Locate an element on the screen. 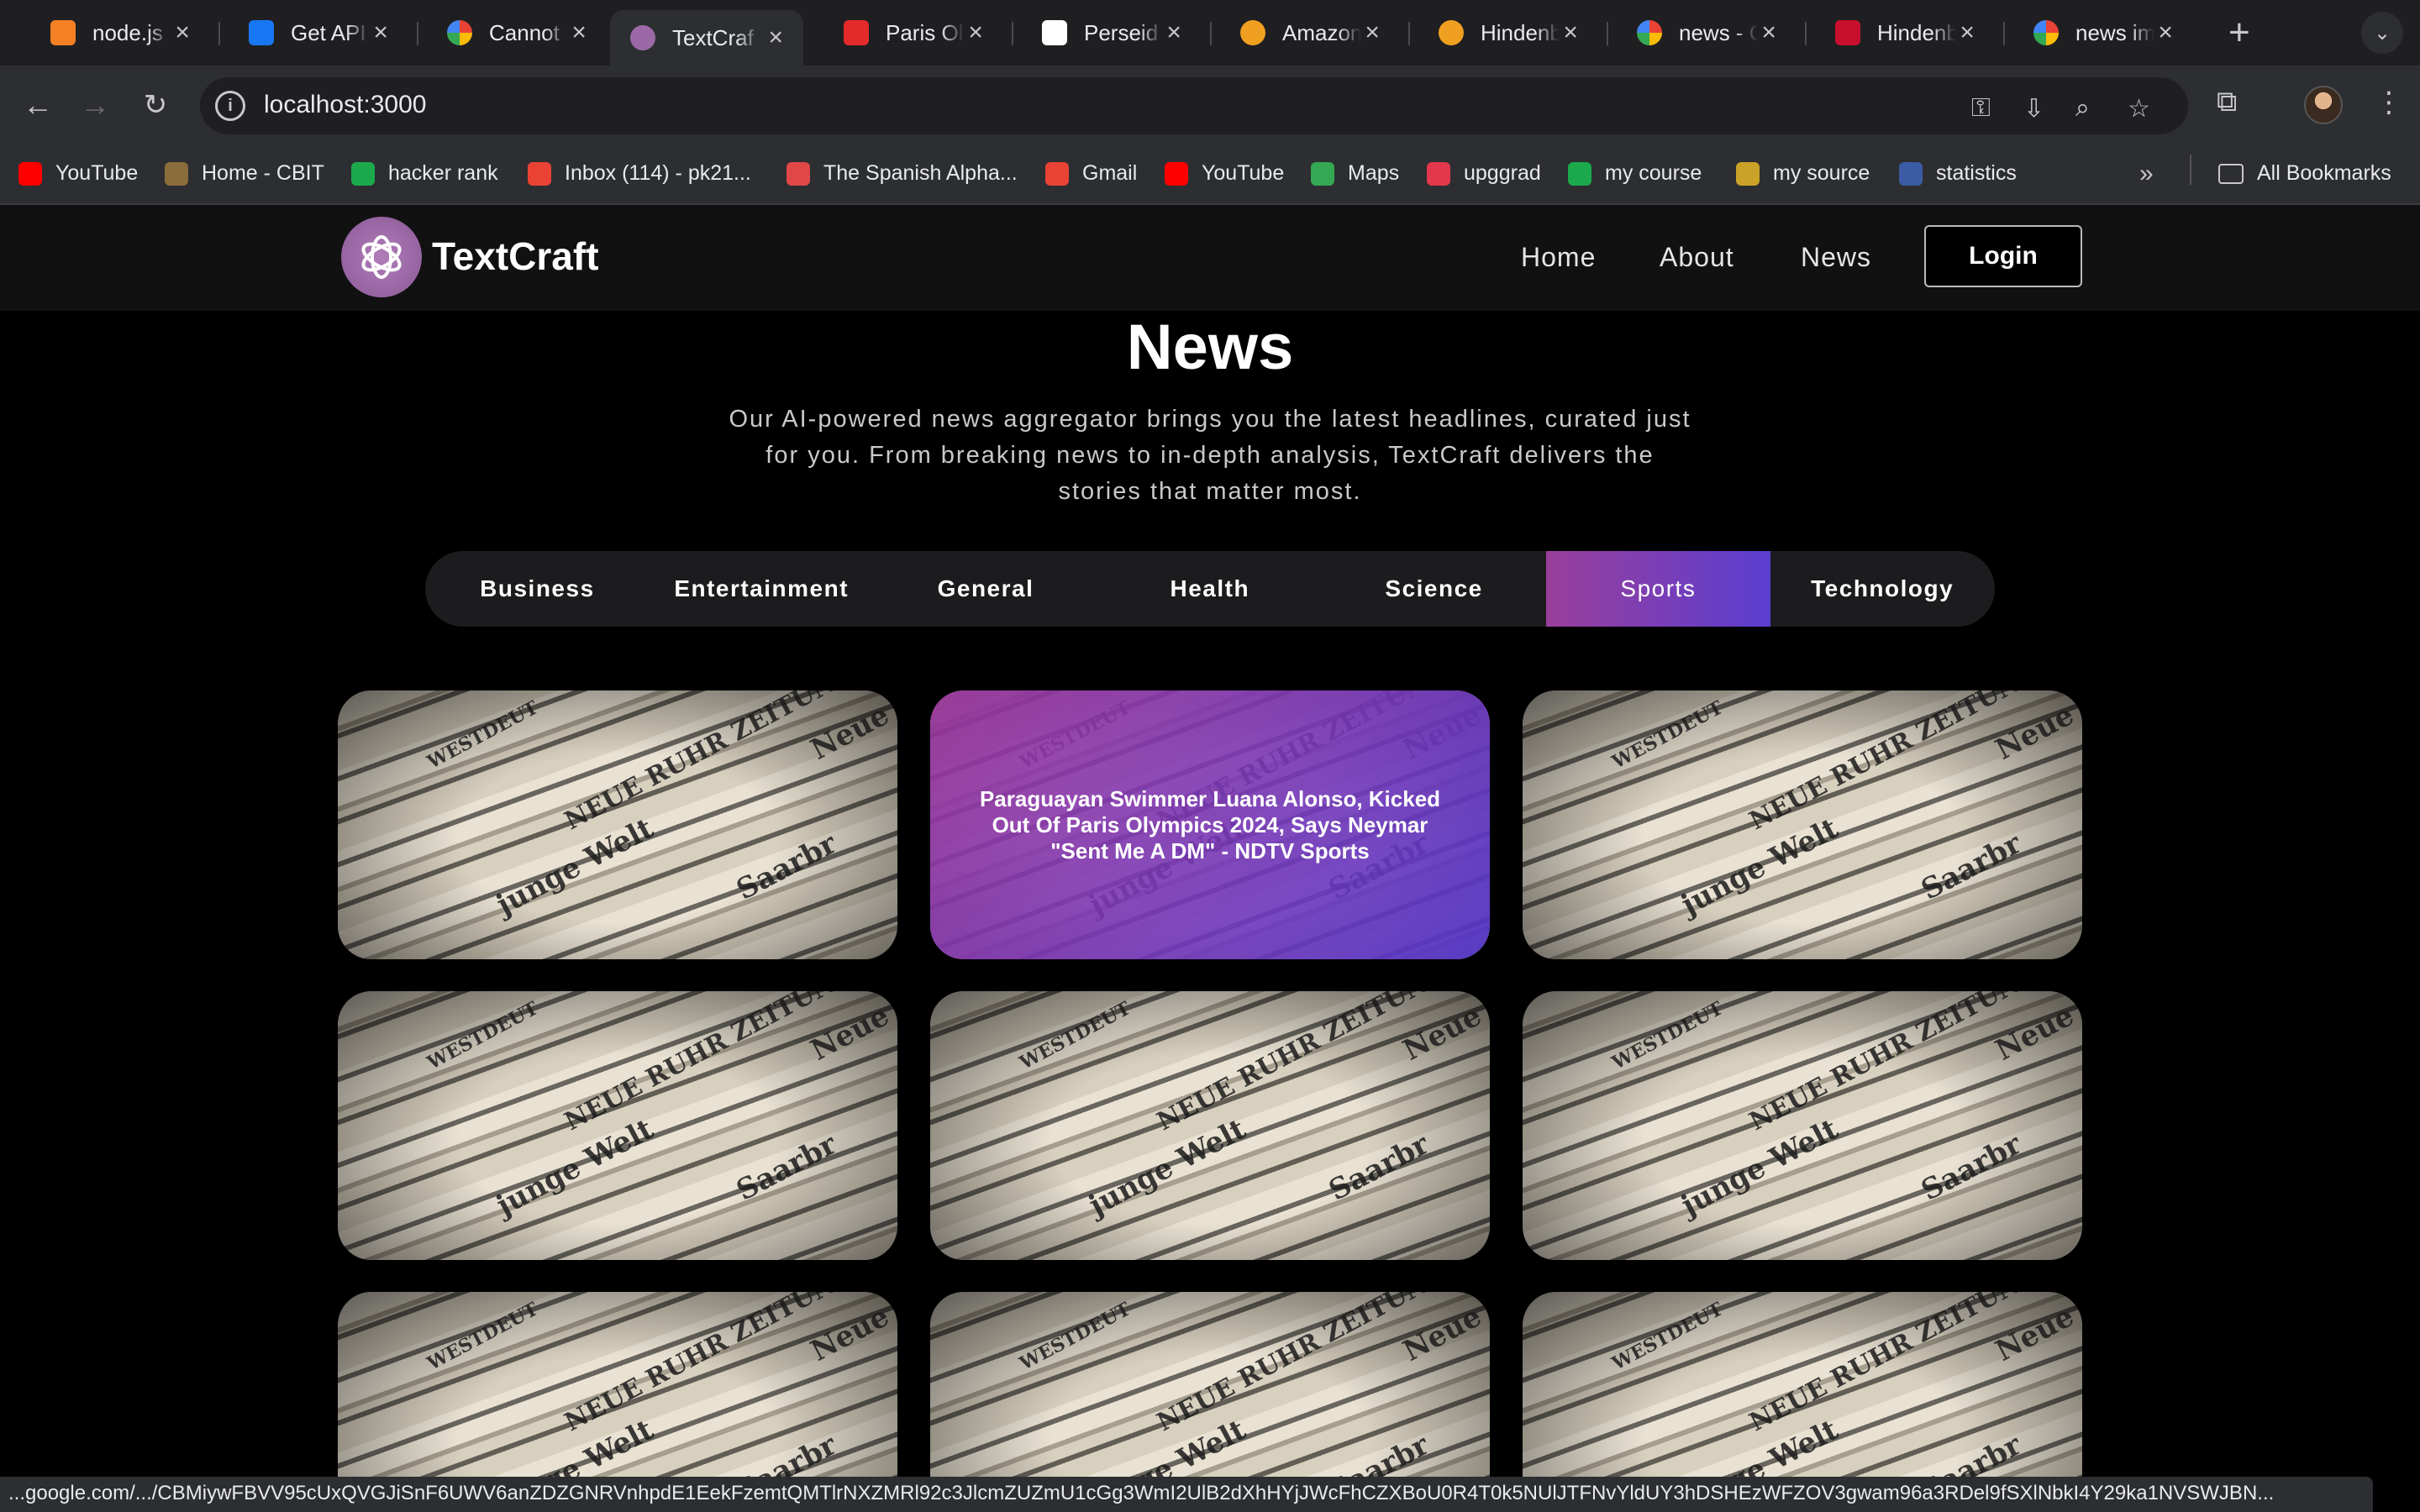 The height and width of the screenshot is (1512, 2420). menu-kebab-icon: ⋮ is located at coordinates (2389, 102).